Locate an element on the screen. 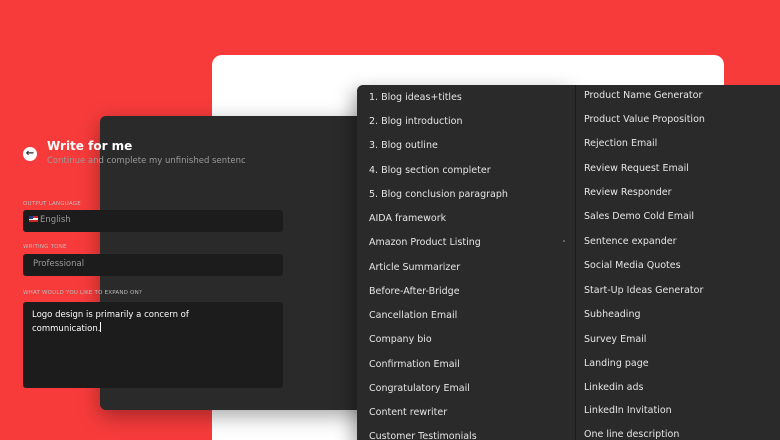 The width and height of the screenshot is (780, 440). expand-label: WHAT WOULD YOU LIKE TO EXPAND ON? is located at coordinates (83, 293).